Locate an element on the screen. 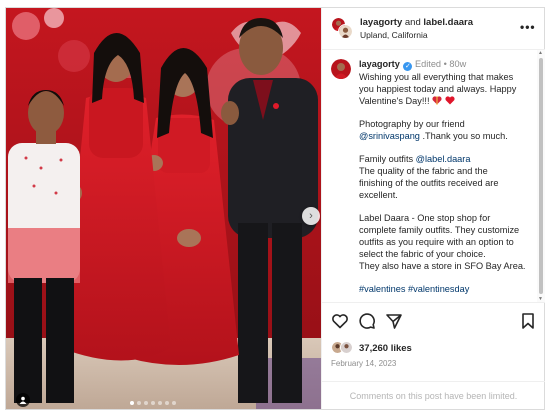 The image size is (550, 416). caption-line-text: Family outfits is located at coordinates (387, 159).